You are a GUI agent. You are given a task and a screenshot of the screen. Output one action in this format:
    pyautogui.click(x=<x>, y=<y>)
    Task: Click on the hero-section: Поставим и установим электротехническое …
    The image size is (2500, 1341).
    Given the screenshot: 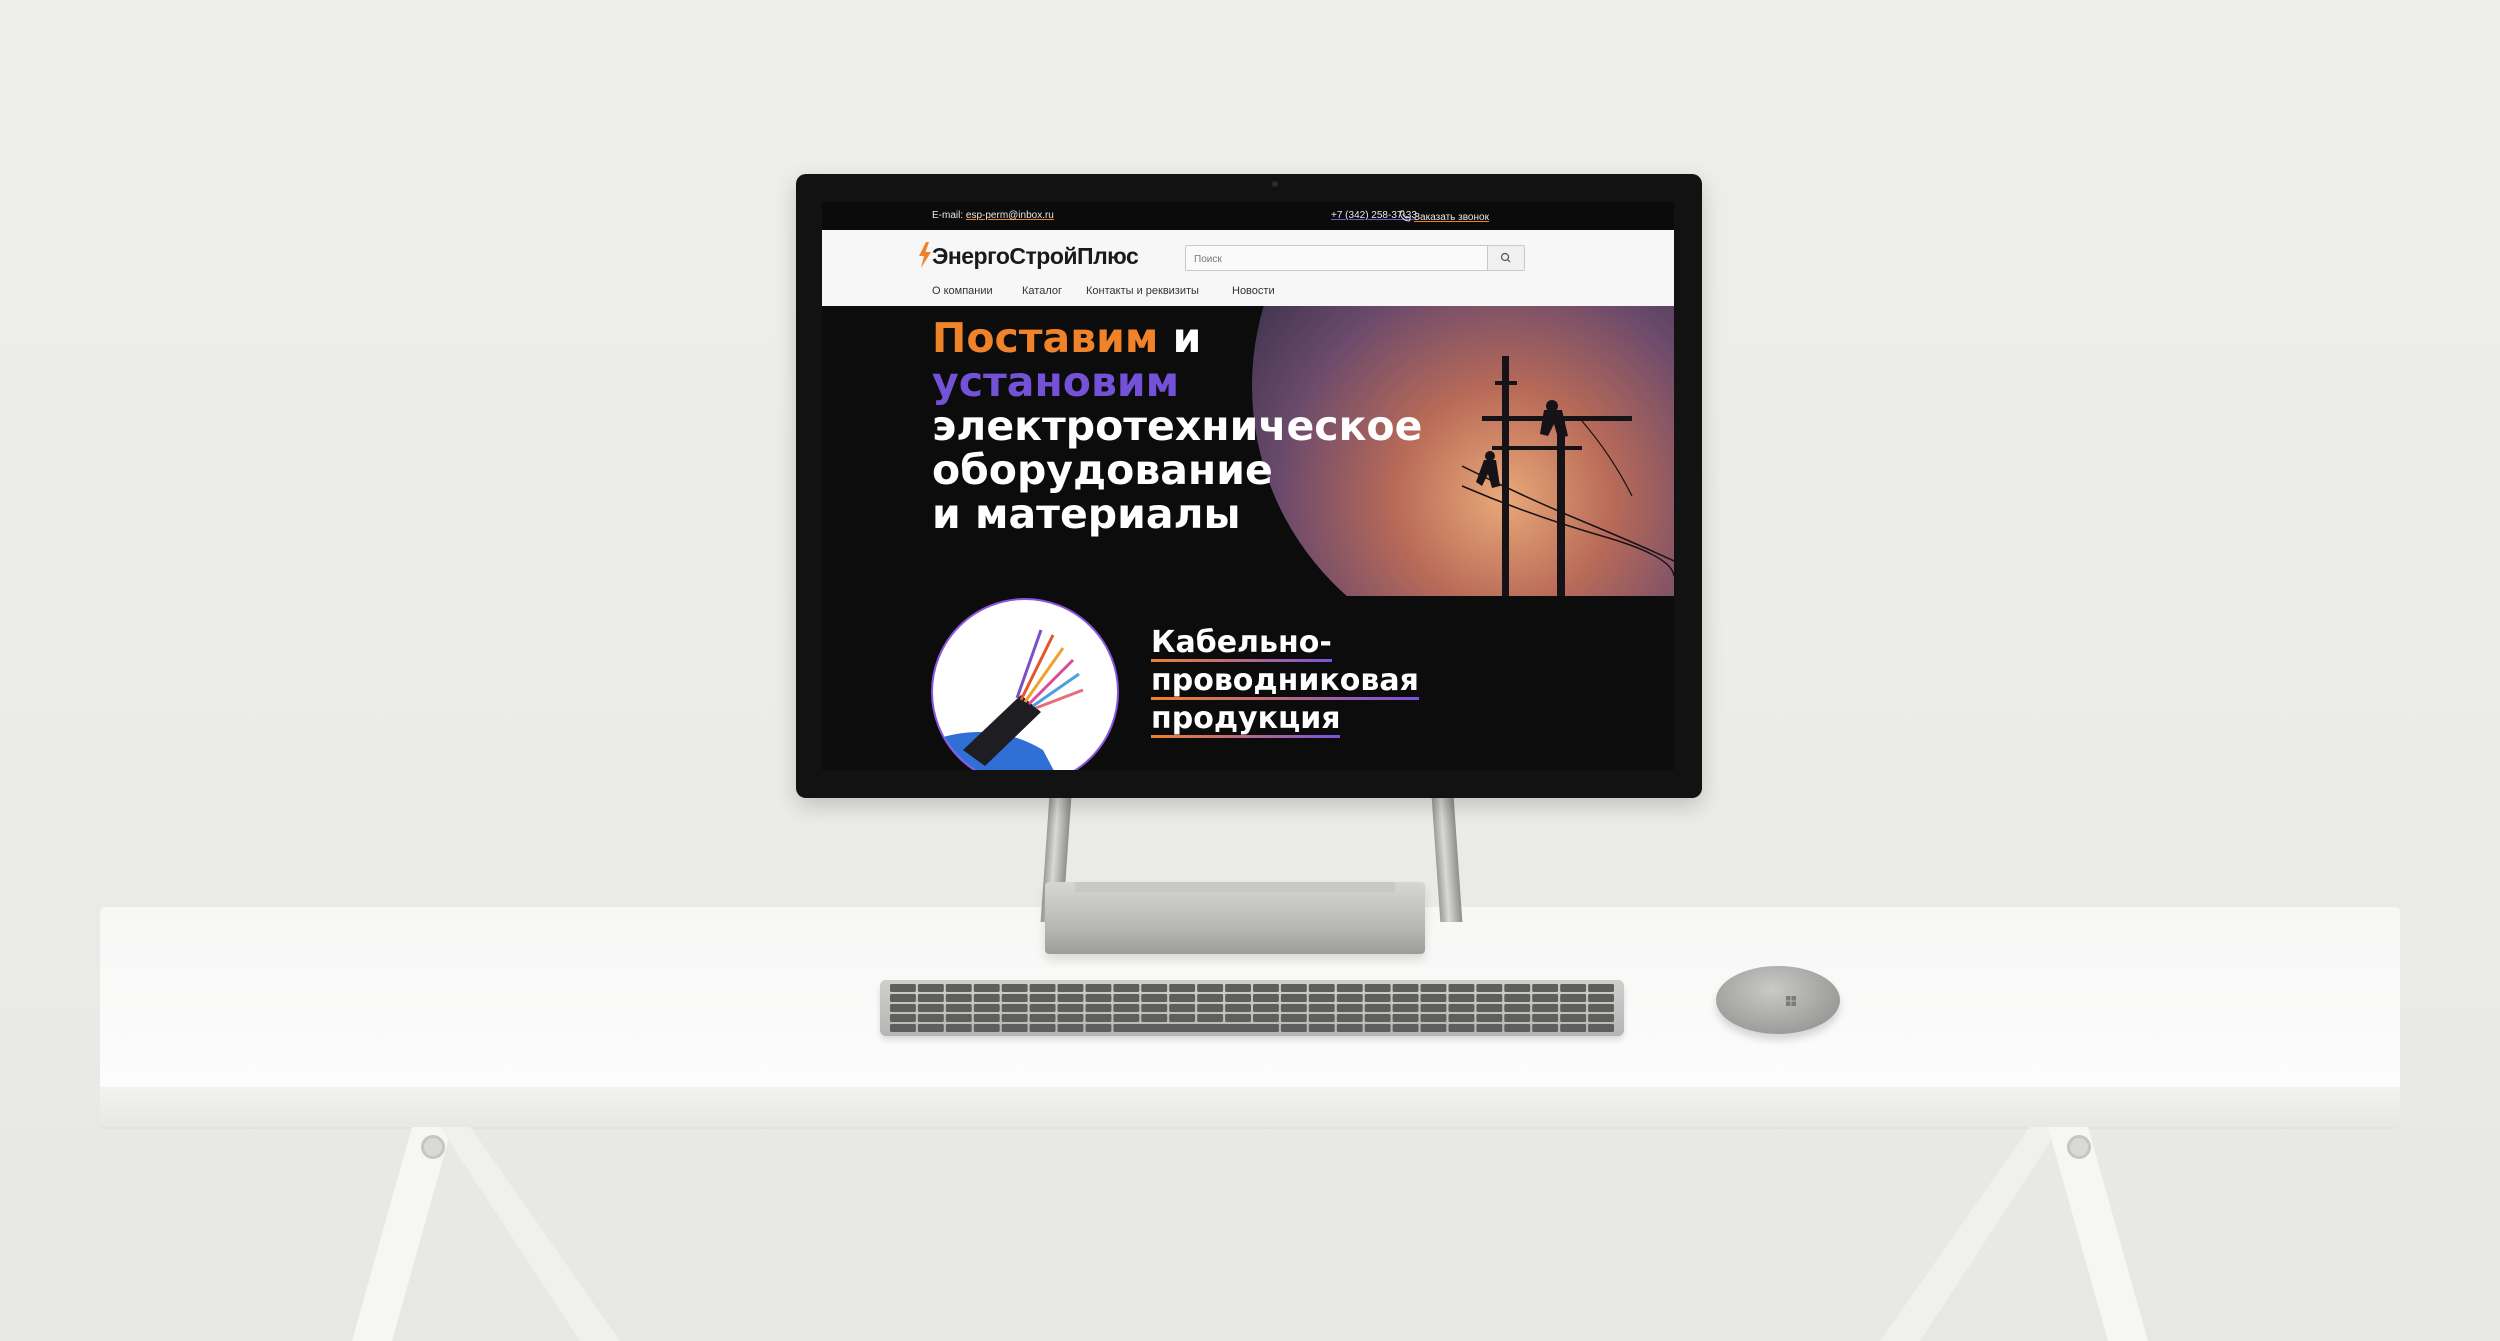 What is the action you would take?
    pyautogui.click(x=1248, y=538)
    